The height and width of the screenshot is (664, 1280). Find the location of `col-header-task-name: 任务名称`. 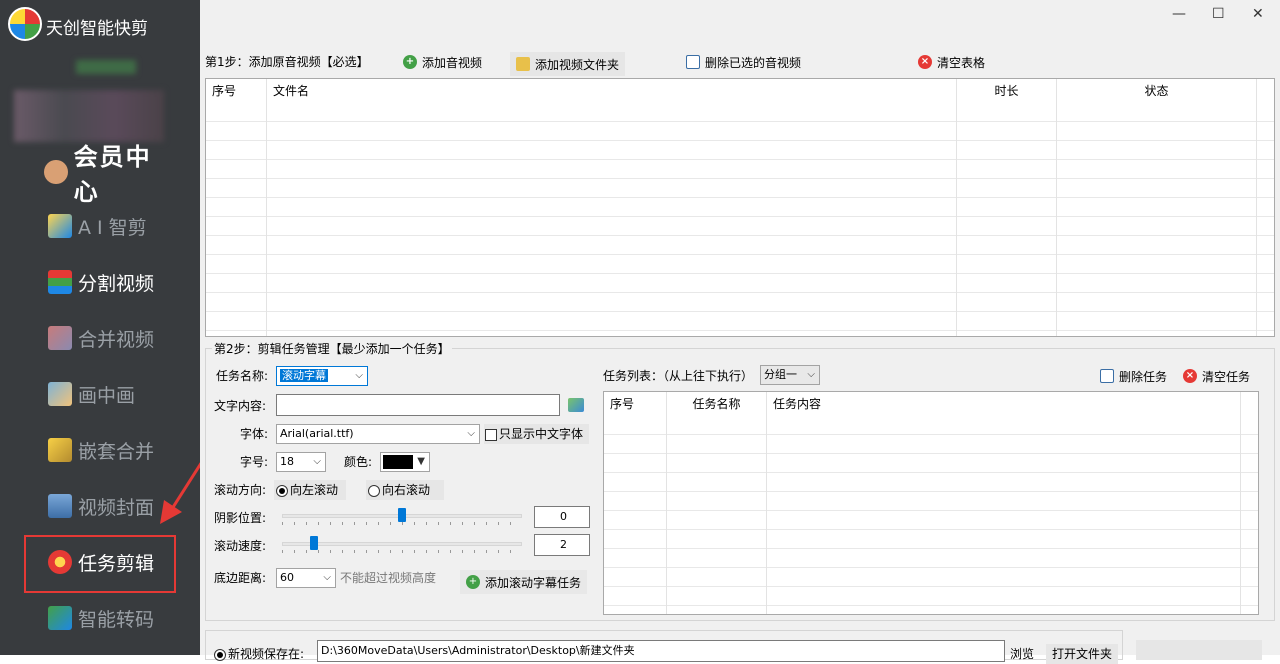

col-header-task-name: 任务名称 is located at coordinates (717, 404).